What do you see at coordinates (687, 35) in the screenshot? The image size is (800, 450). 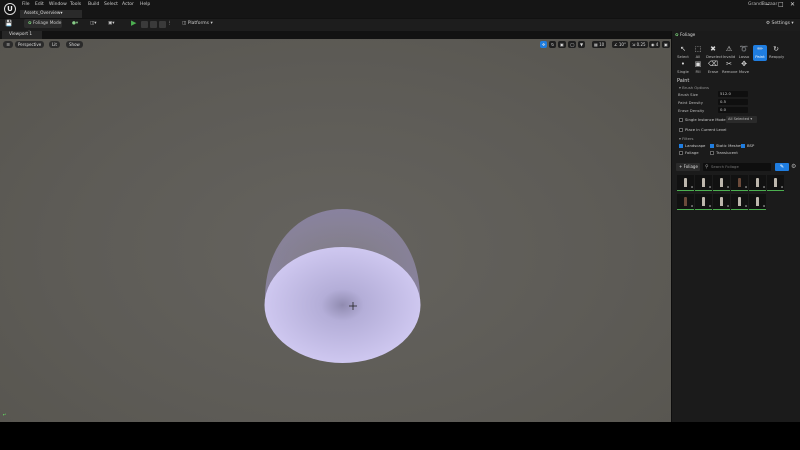 I see `foliage-tab-label: Foliage` at bounding box center [687, 35].